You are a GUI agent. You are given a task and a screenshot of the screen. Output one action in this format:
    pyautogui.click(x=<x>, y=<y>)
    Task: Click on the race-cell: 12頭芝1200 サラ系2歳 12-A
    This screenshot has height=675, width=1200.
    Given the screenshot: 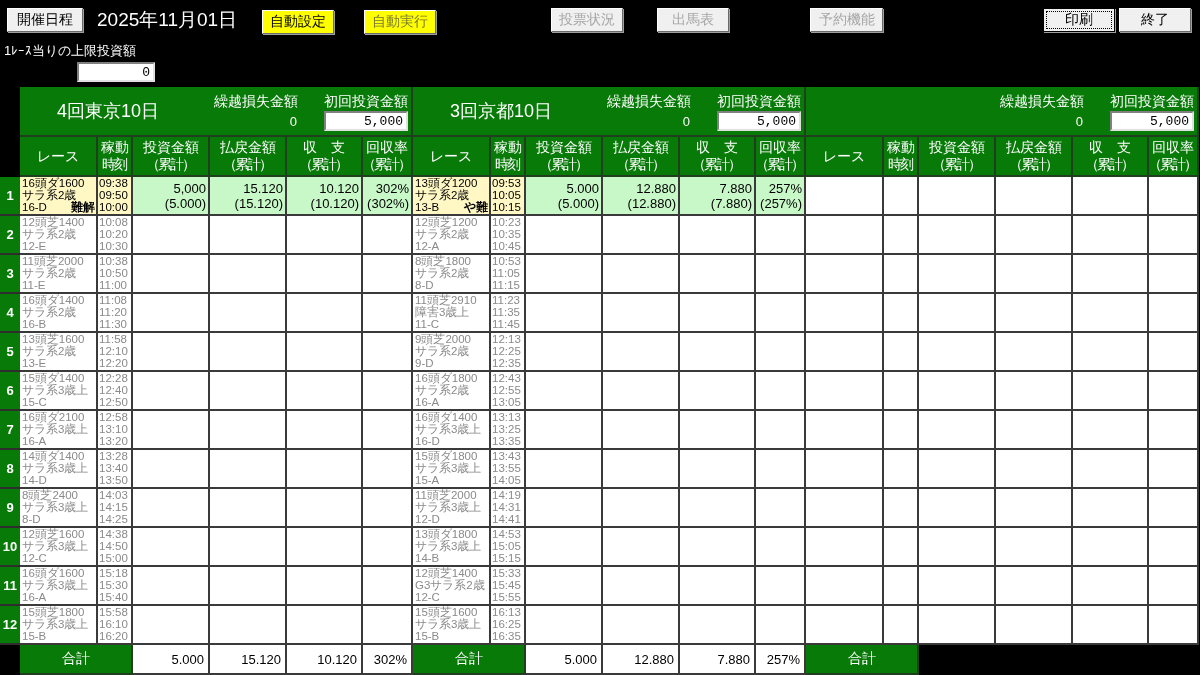 What is the action you would take?
    pyautogui.click(x=452, y=235)
    